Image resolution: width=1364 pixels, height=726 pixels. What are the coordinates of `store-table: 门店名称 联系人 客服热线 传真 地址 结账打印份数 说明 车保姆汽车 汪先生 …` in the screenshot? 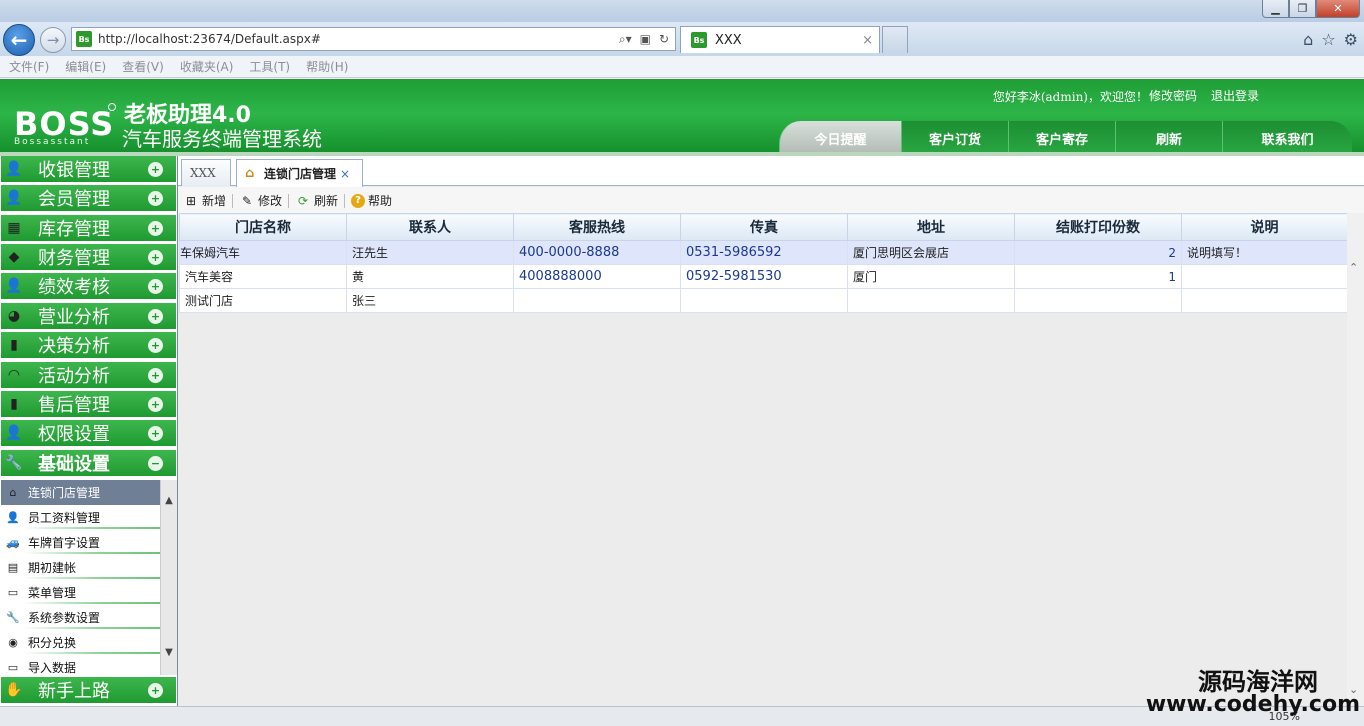 It's located at (763, 263).